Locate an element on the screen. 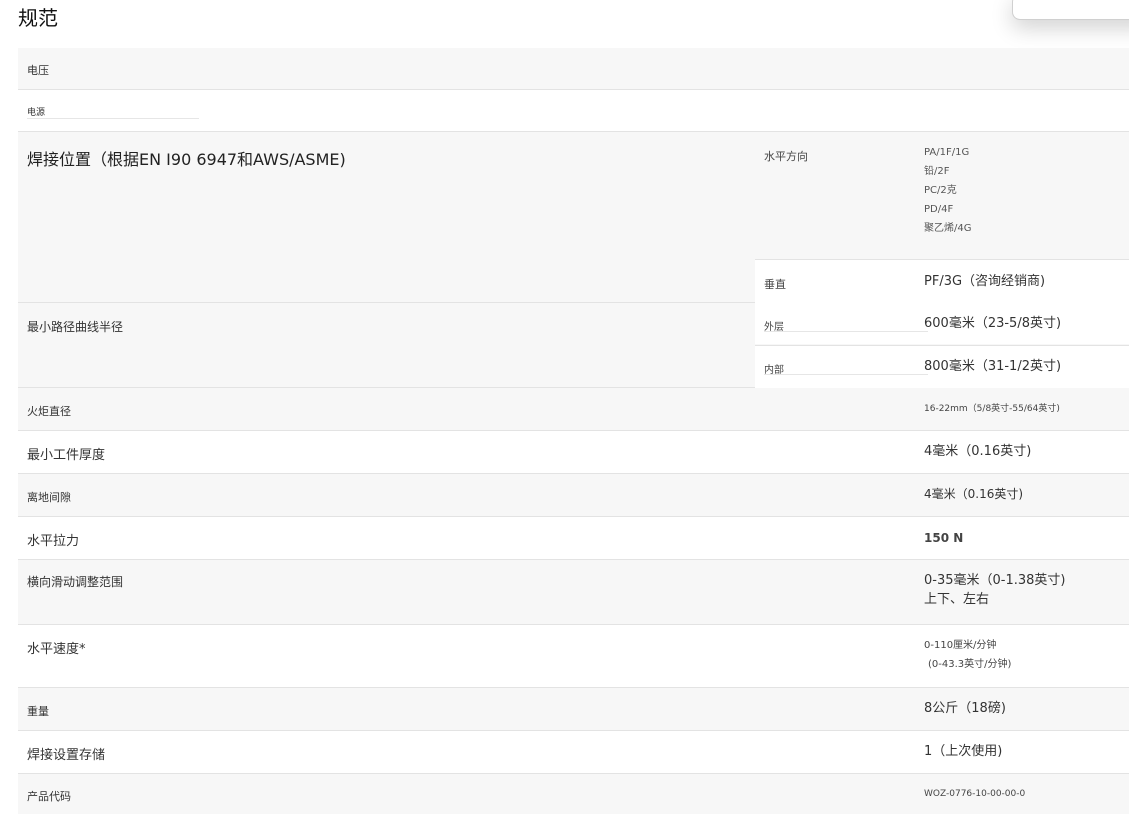  table-row: 离地间隙 4毫米（0.16英寸) is located at coordinates (573, 495).